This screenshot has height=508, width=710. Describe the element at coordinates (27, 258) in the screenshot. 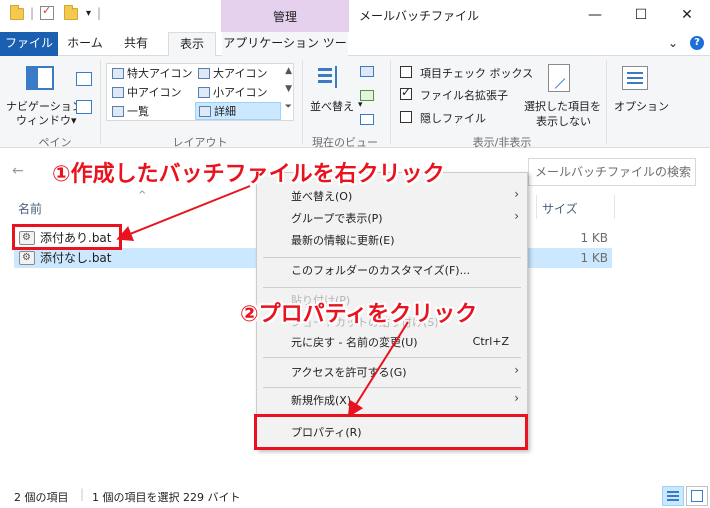

I see `batch-file-icon` at that location.